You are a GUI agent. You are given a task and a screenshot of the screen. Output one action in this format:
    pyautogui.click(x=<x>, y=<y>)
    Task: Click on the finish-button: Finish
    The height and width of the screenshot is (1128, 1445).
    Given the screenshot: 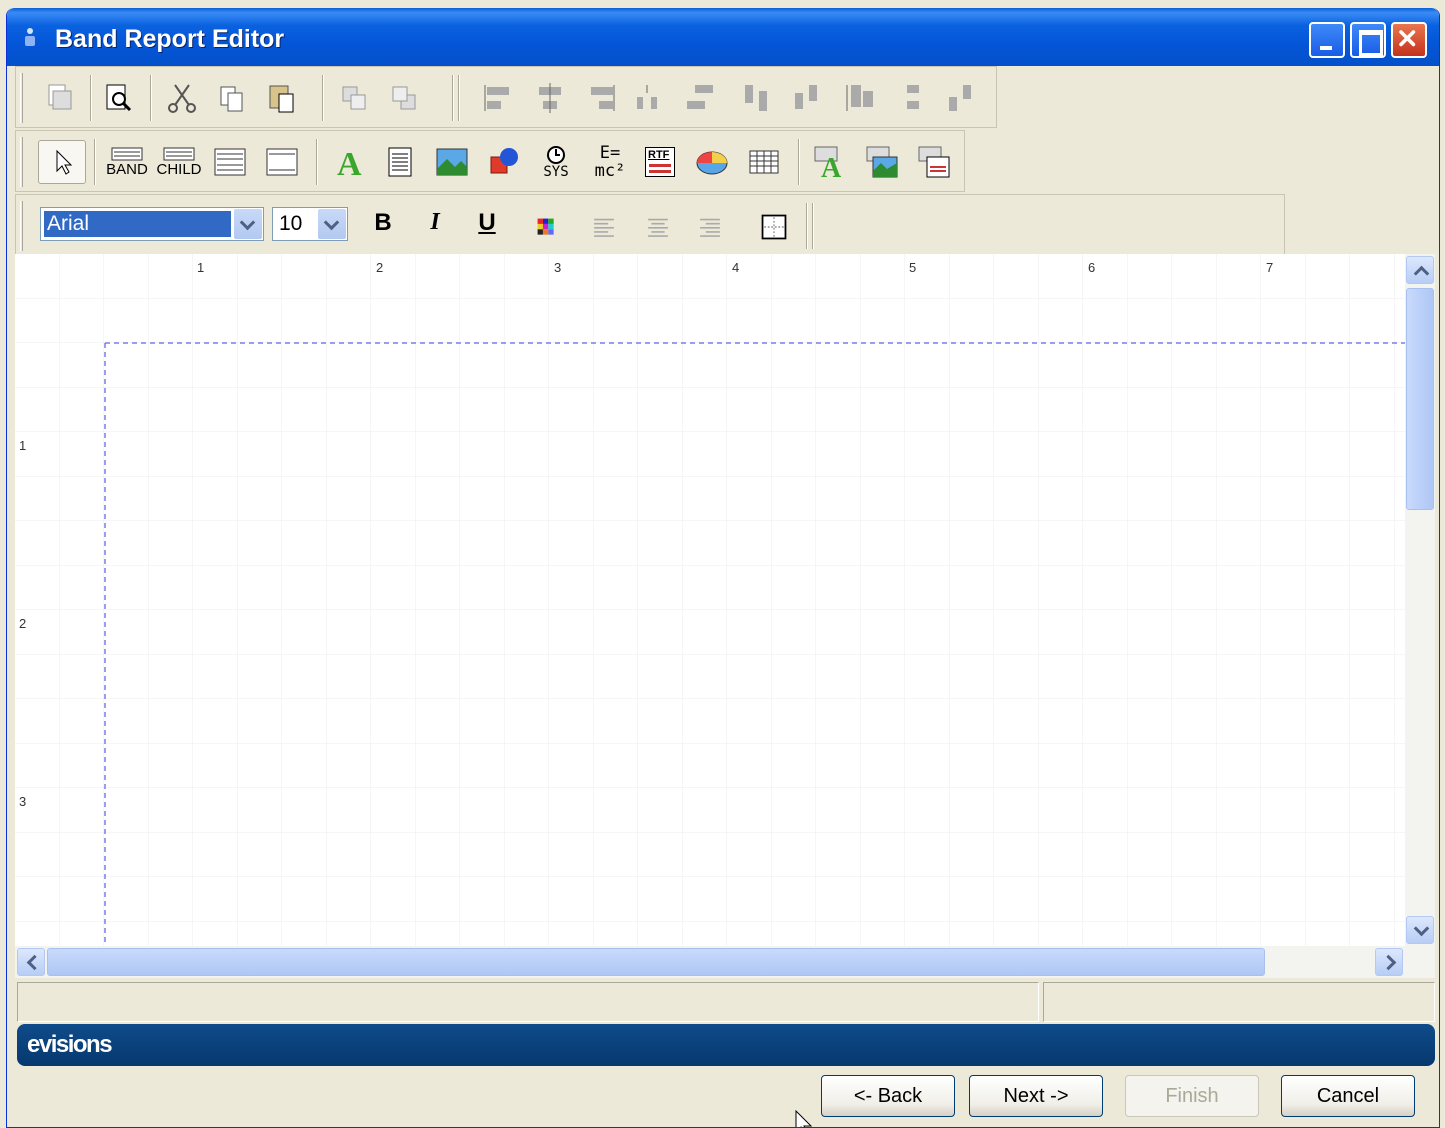 What is the action you would take?
    pyautogui.click(x=1192, y=1096)
    